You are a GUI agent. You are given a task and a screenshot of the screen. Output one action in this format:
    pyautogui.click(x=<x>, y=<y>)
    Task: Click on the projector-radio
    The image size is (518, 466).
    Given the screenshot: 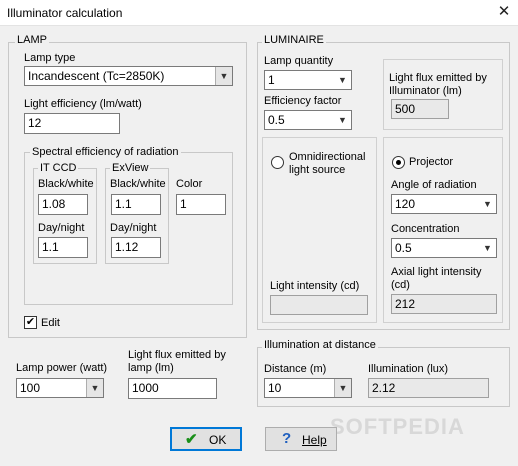 What is the action you would take?
    pyautogui.click(x=398, y=162)
    